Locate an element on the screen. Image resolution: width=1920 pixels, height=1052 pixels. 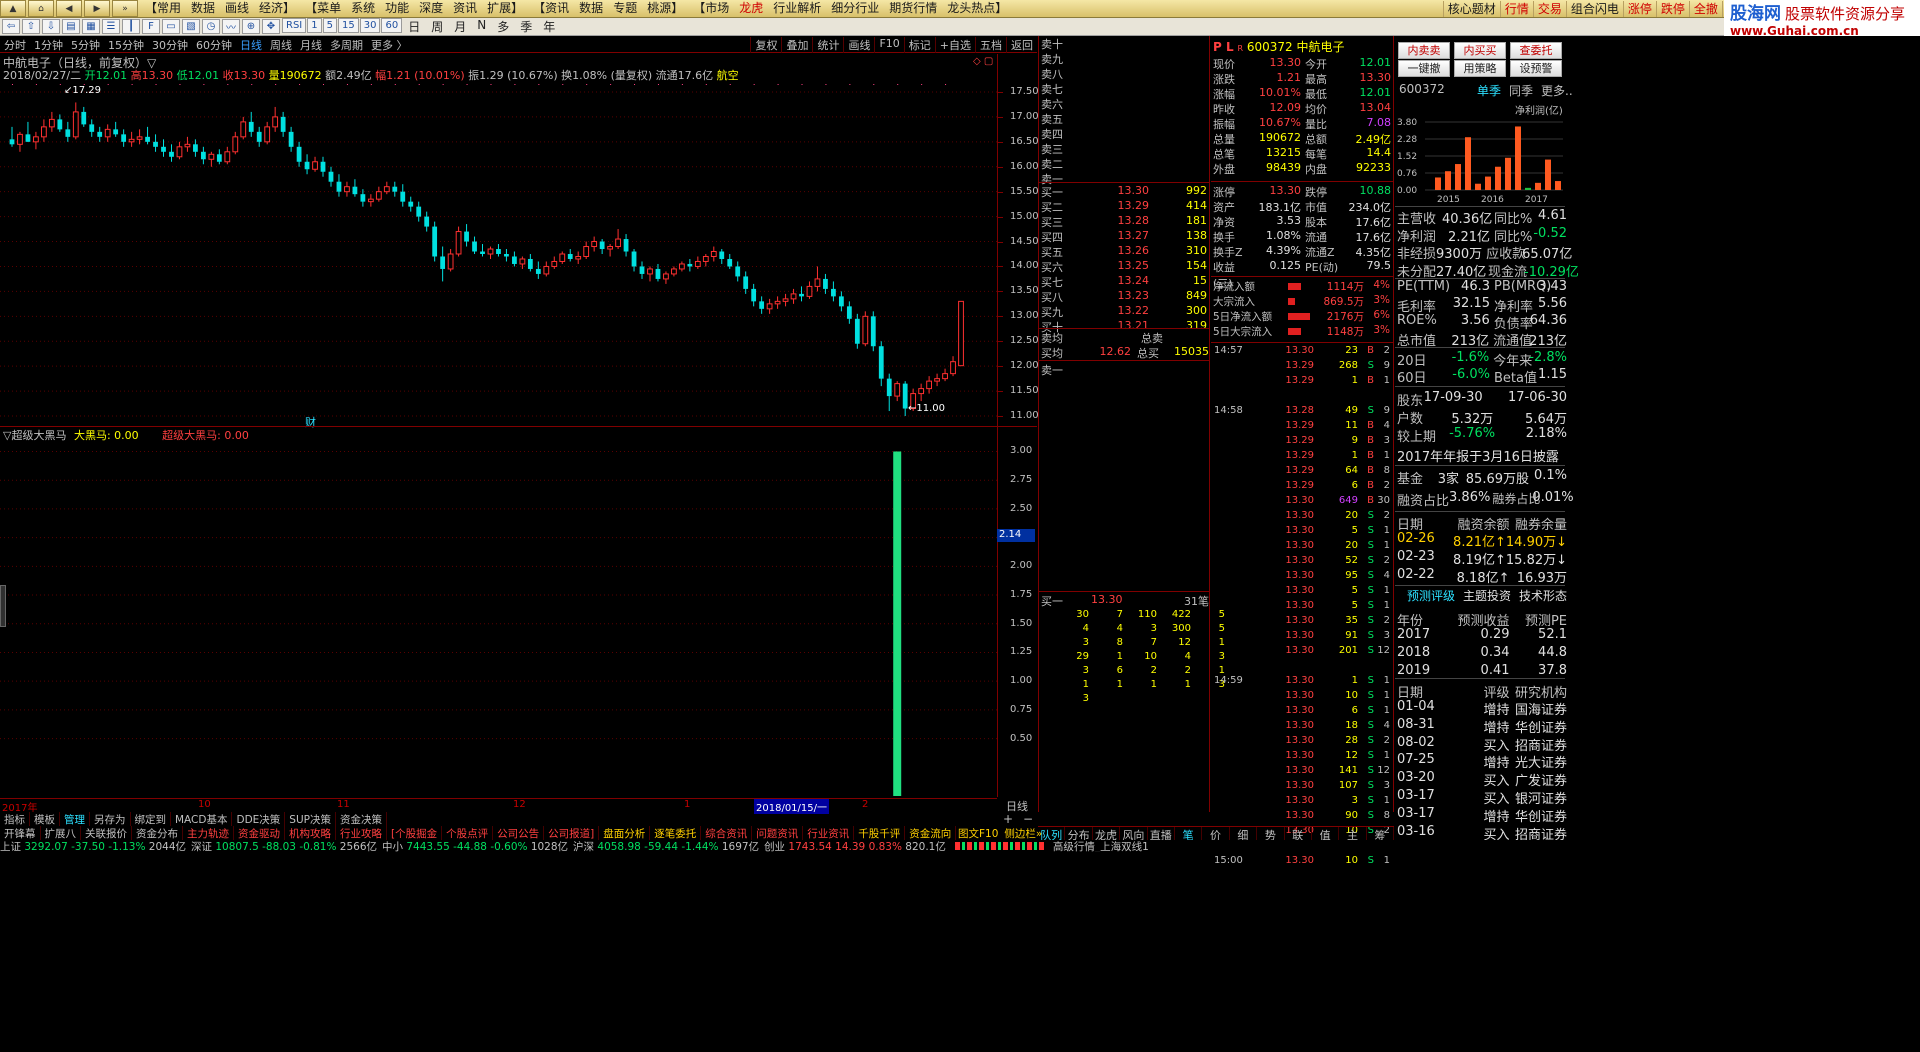
period-action: 复权 is located at coordinates (765, 45).